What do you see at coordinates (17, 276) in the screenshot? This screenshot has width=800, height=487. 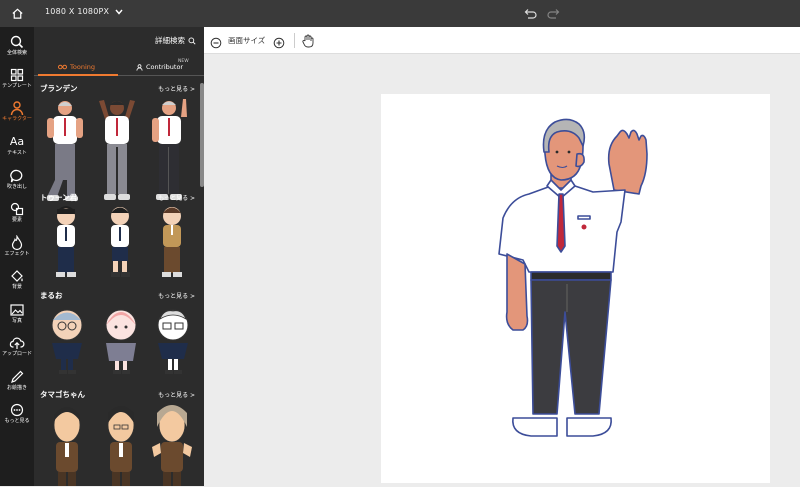 I see `background-icon` at bounding box center [17, 276].